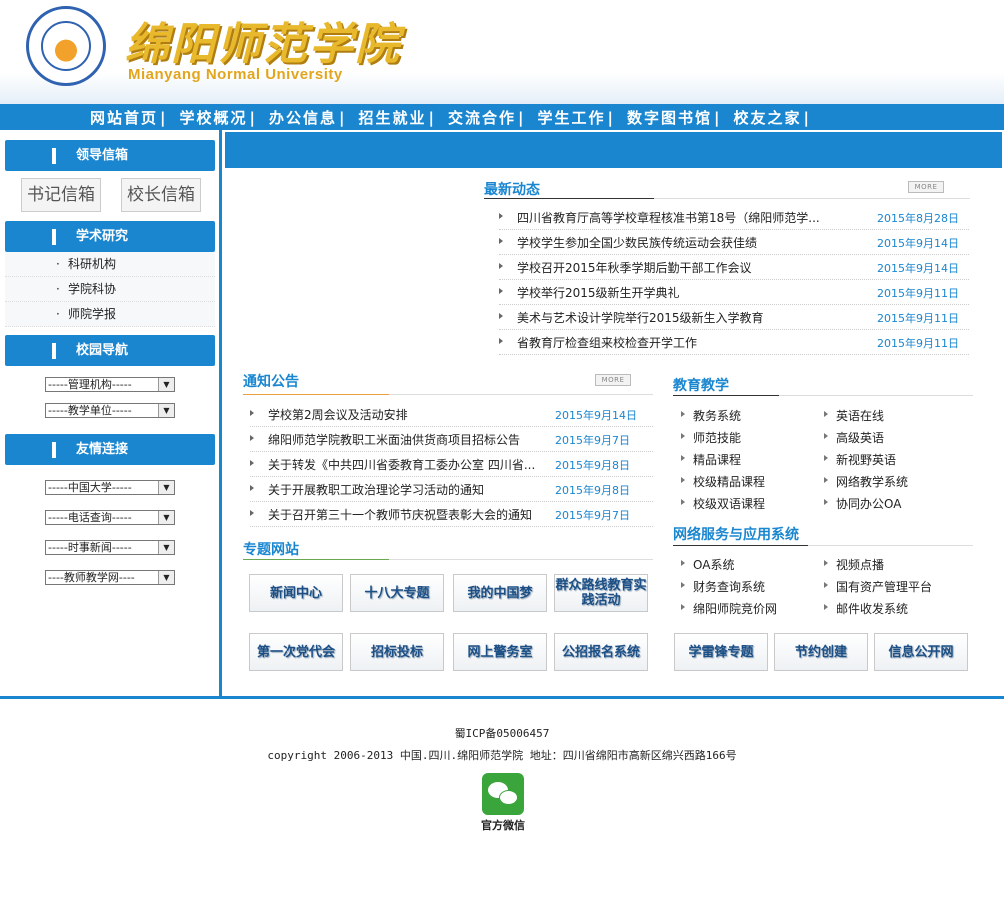 The height and width of the screenshot is (913, 1004). What do you see at coordinates (110, 384) in the screenshot?
I see `admin-units-select: -----管理机构----- ▼` at bounding box center [110, 384].